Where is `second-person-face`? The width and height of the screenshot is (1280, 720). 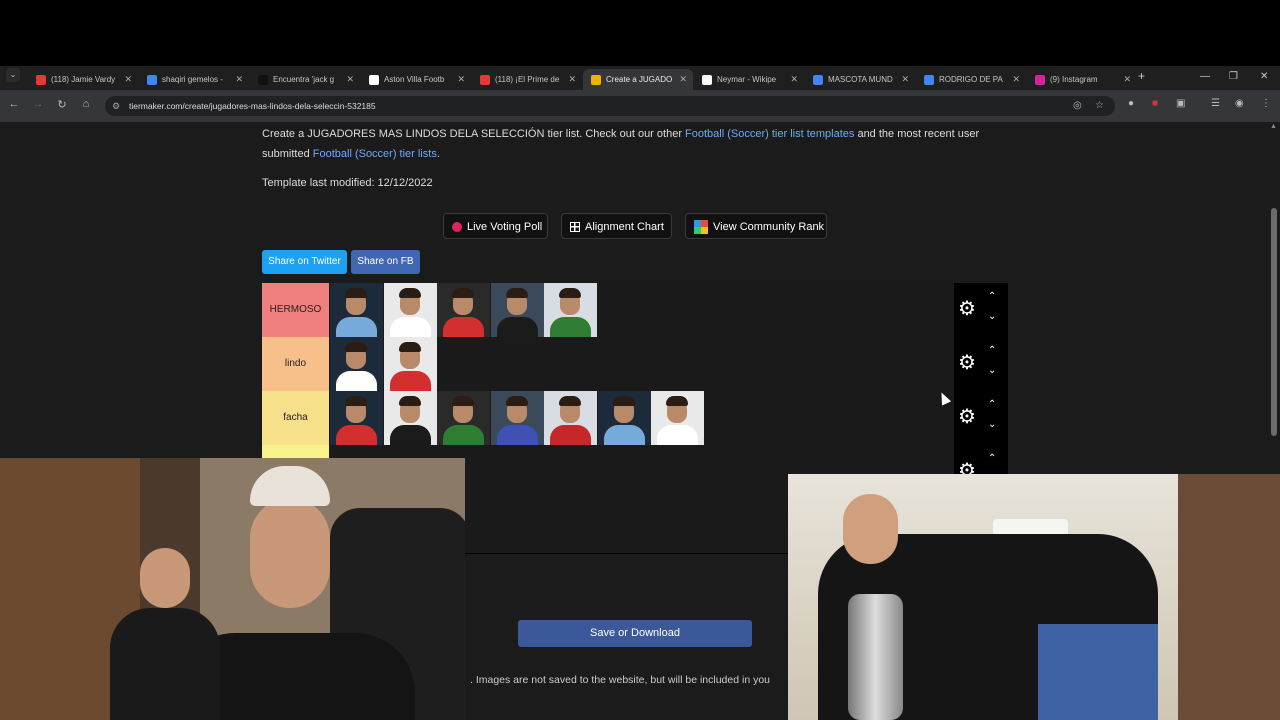
second-person-face is located at coordinates (165, 578).